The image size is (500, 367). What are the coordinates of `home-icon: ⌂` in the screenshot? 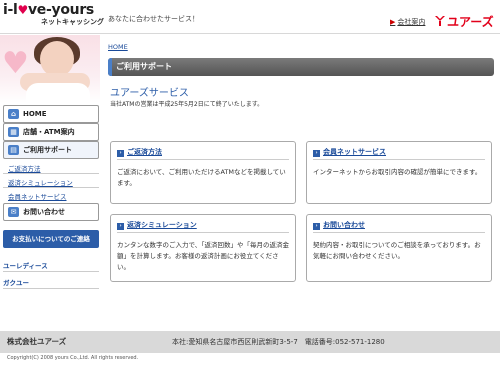 It's located at (13, 114).